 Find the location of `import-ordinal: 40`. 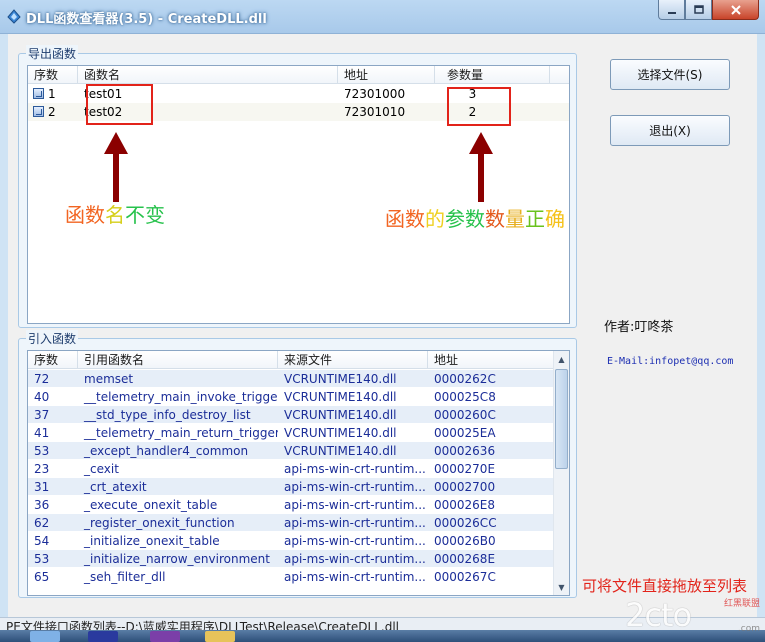

import-ordinal: 40 is located at coordinates (42, 397).